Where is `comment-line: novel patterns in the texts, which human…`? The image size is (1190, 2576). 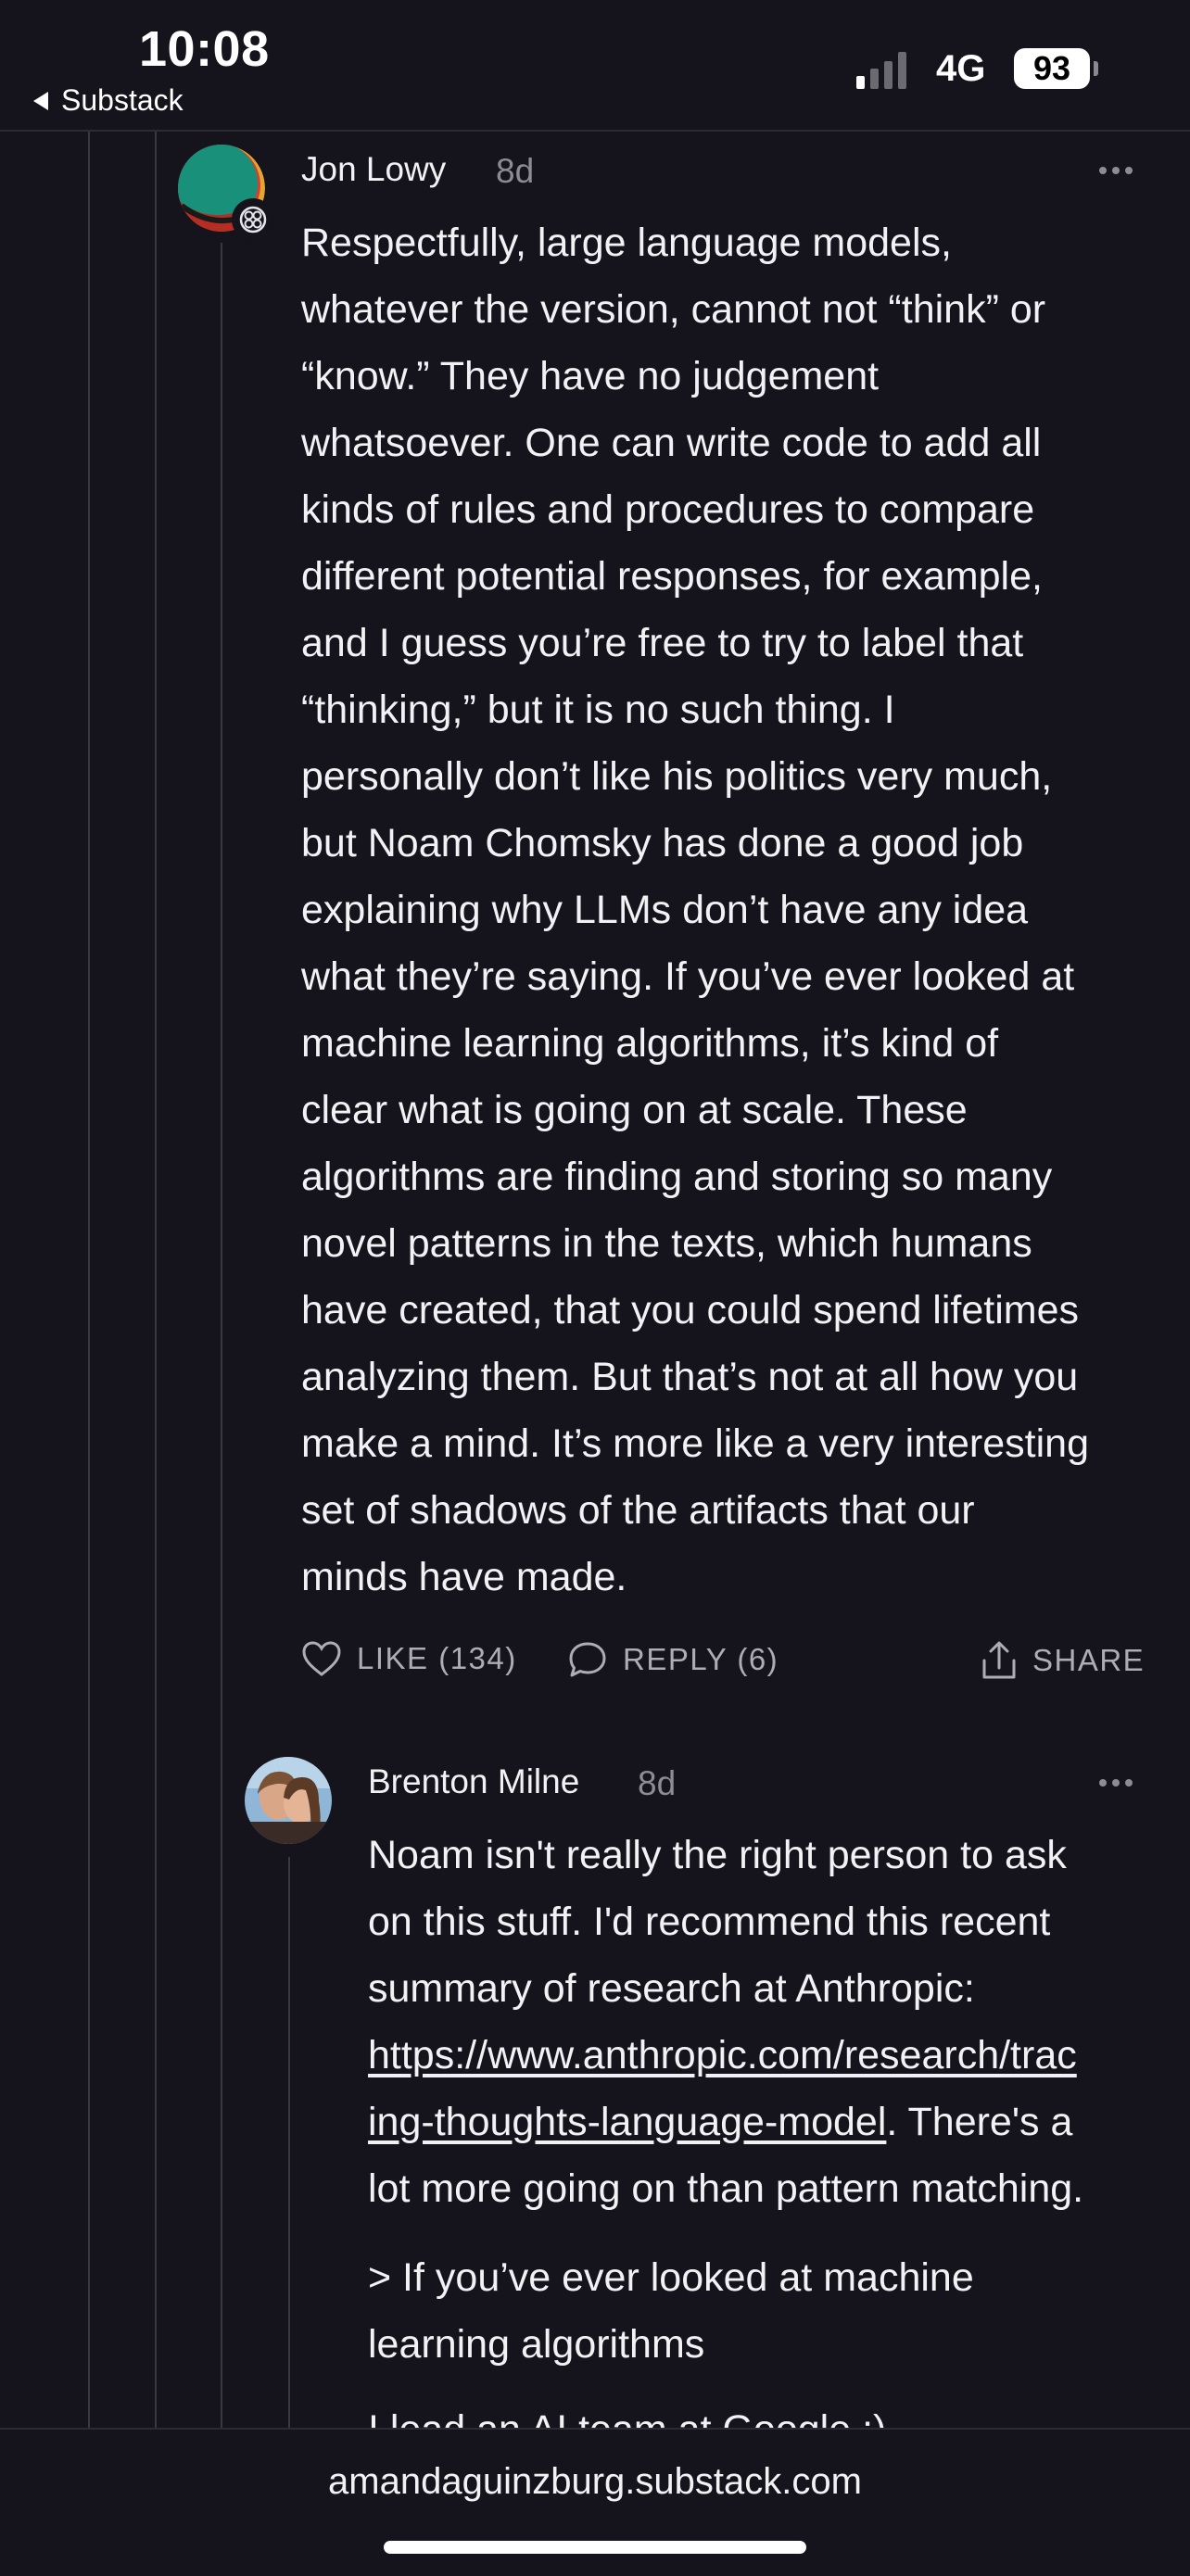
comment-line: novel patterns in the texts, which human… is located at coordinates (666, 1243).